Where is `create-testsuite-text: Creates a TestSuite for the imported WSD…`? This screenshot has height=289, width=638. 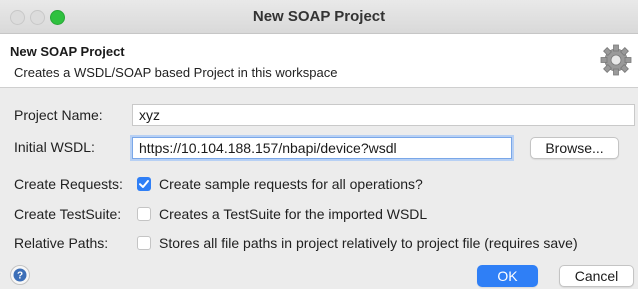
create-testsuite-text: Creates a TestSuite for the imported WSD… is located at coordinates (293, 214).